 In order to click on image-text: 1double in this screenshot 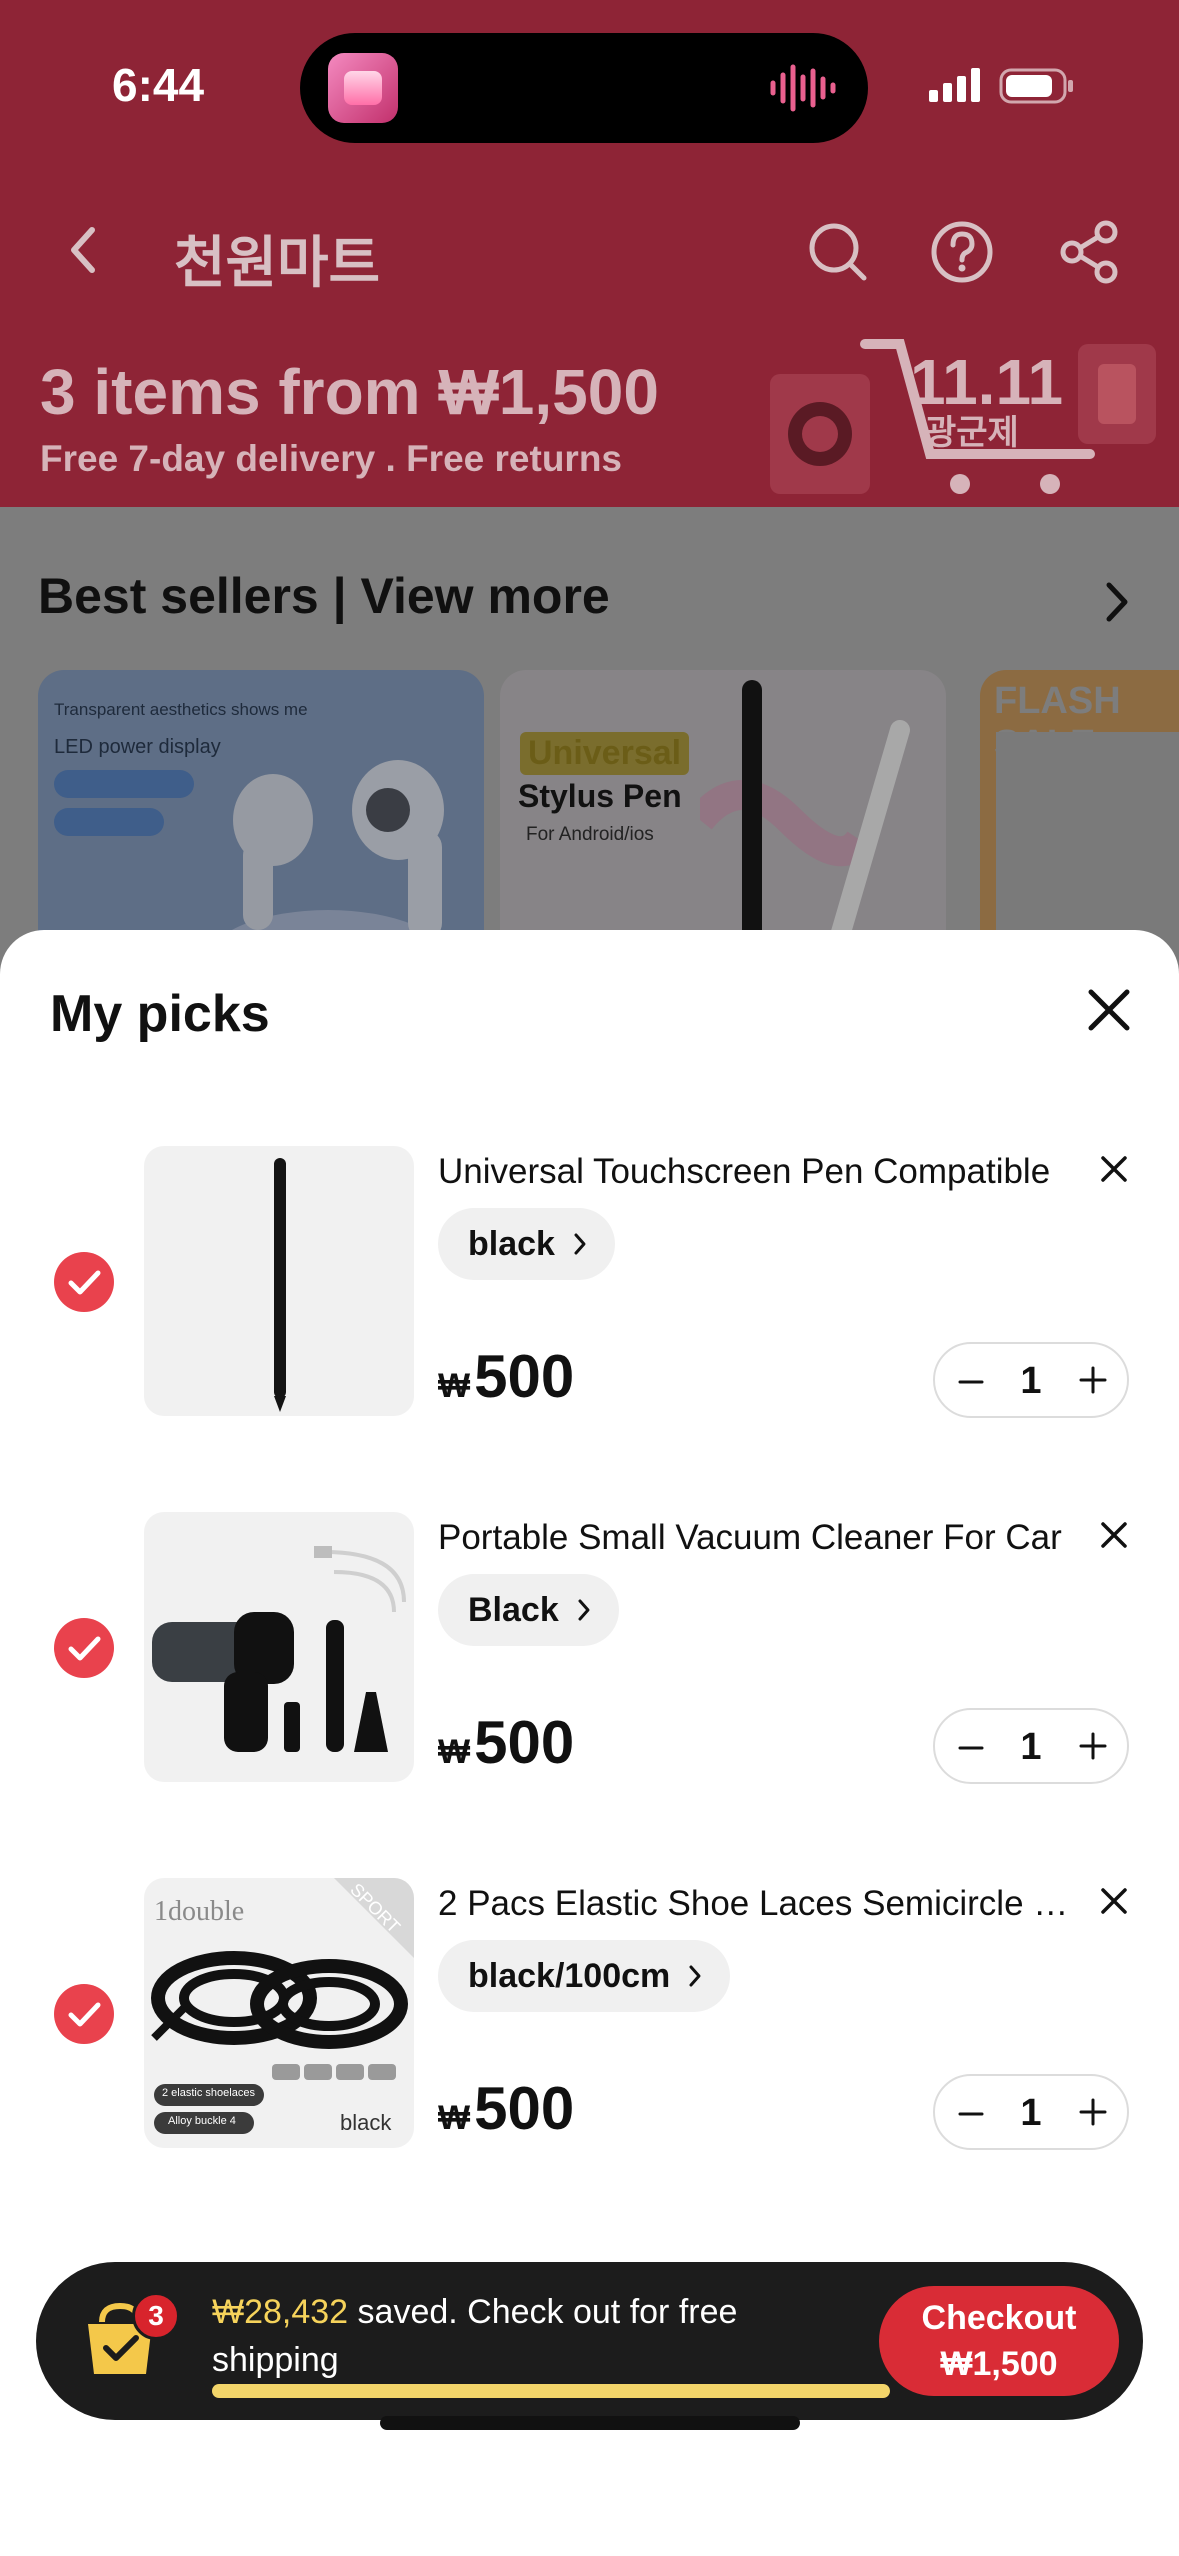, I will do `click(199, 1911)`.